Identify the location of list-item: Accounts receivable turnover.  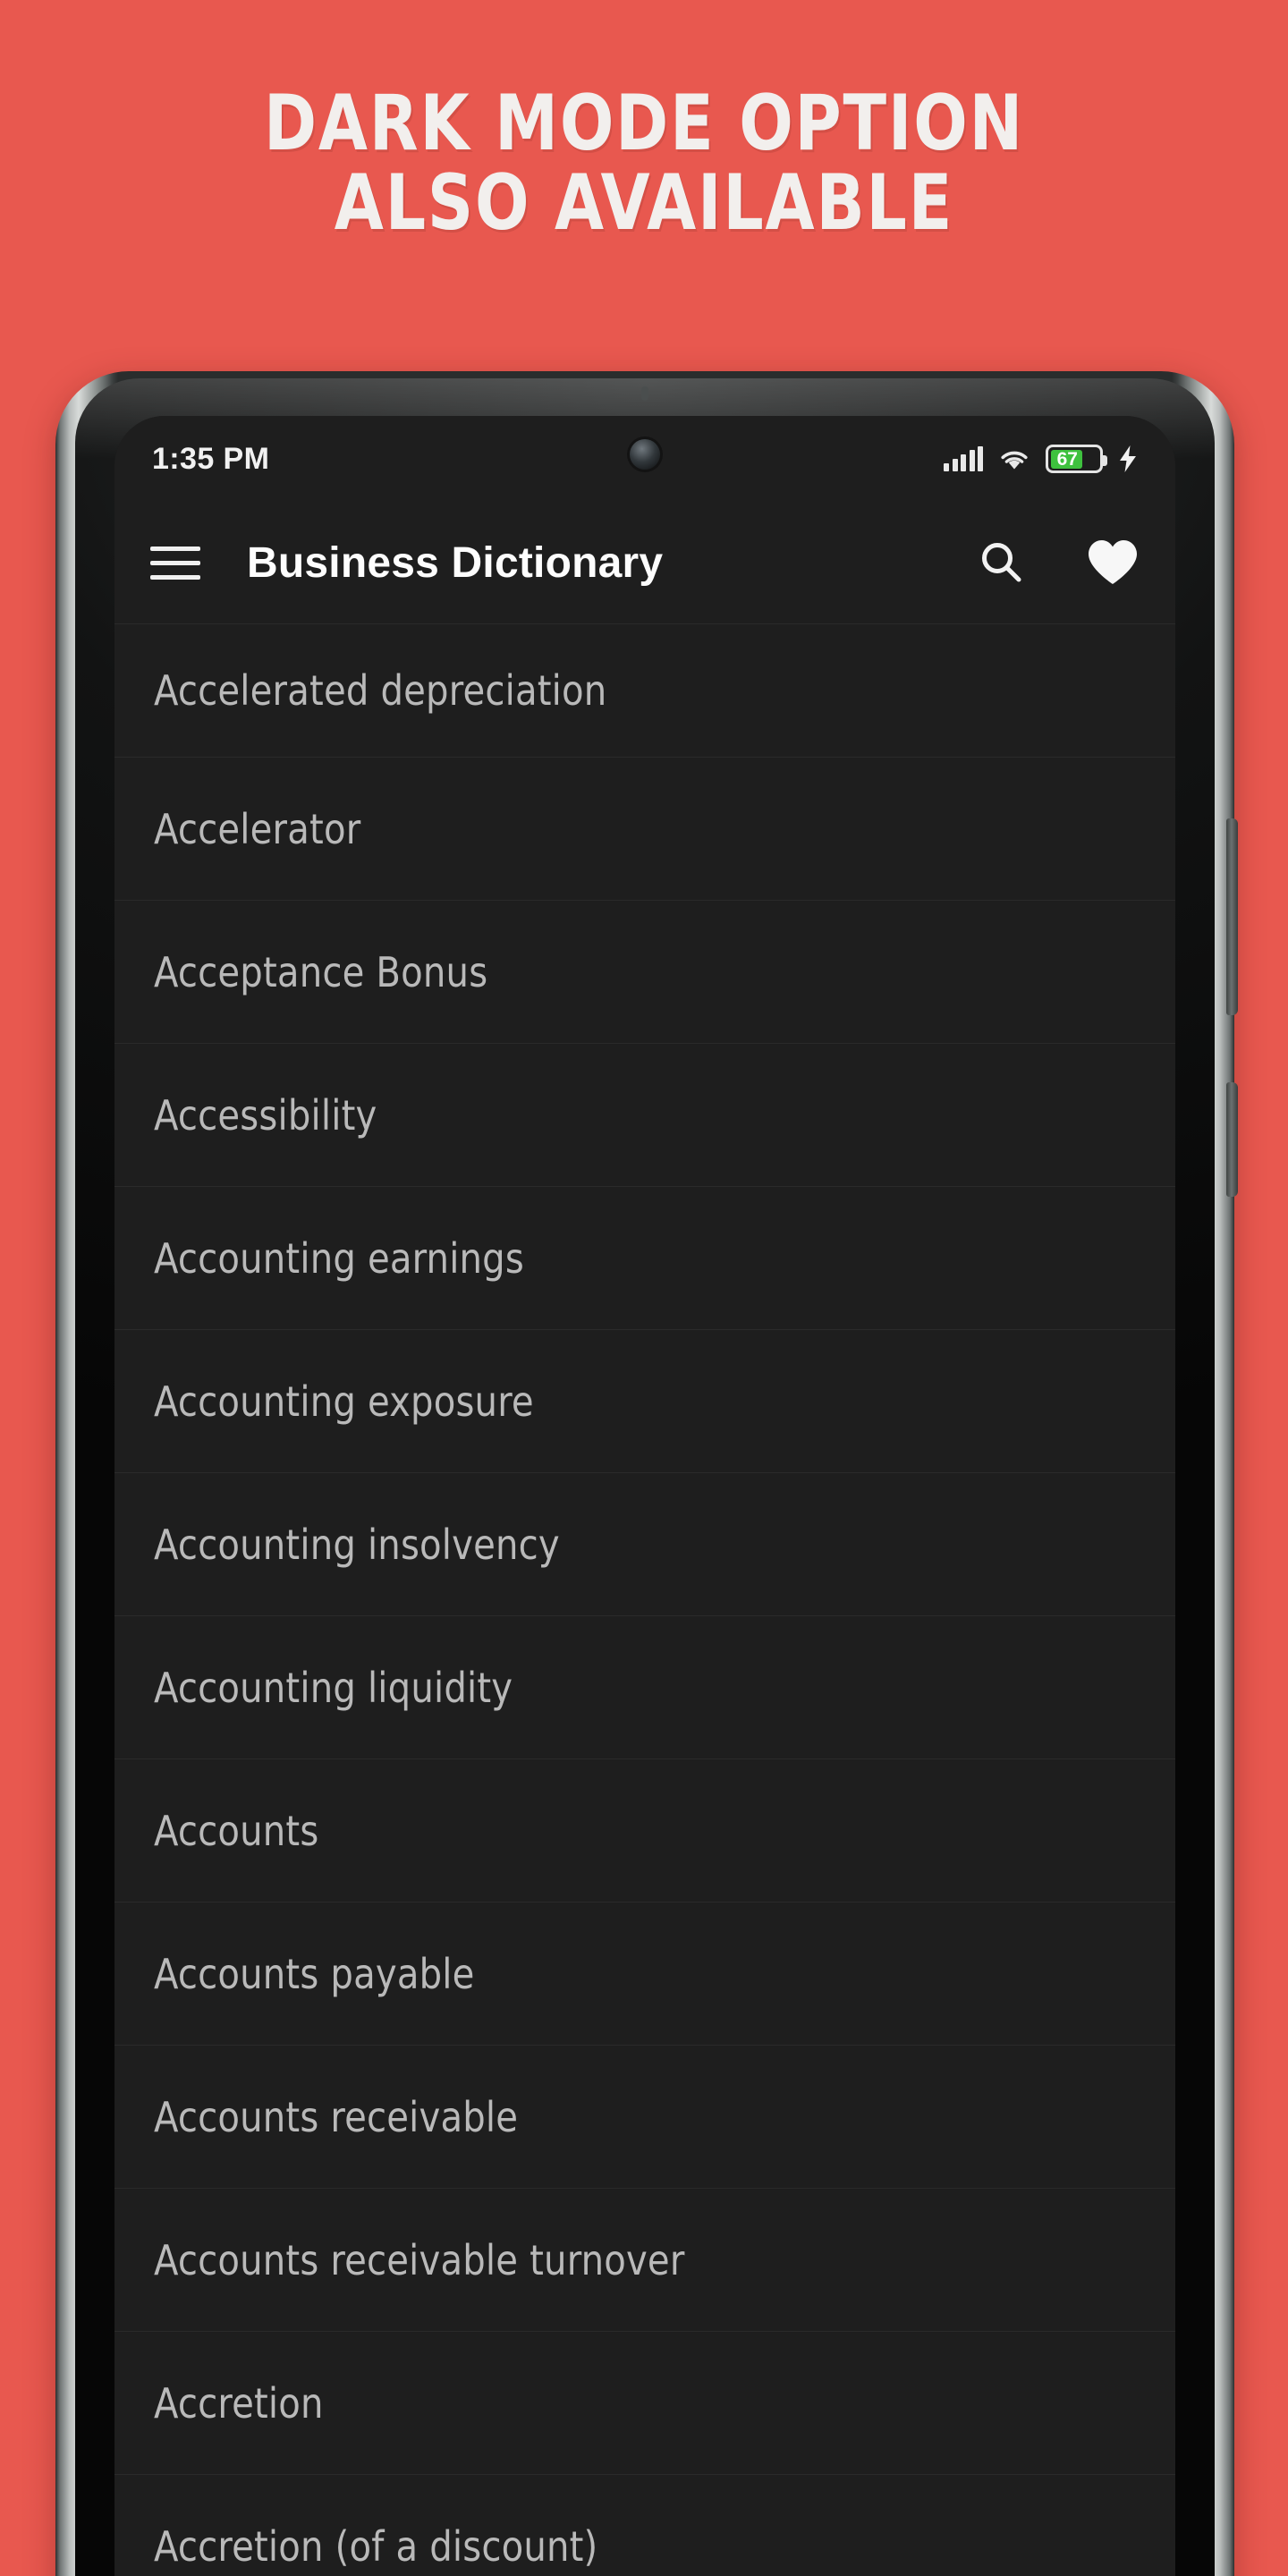
(644, 2260).